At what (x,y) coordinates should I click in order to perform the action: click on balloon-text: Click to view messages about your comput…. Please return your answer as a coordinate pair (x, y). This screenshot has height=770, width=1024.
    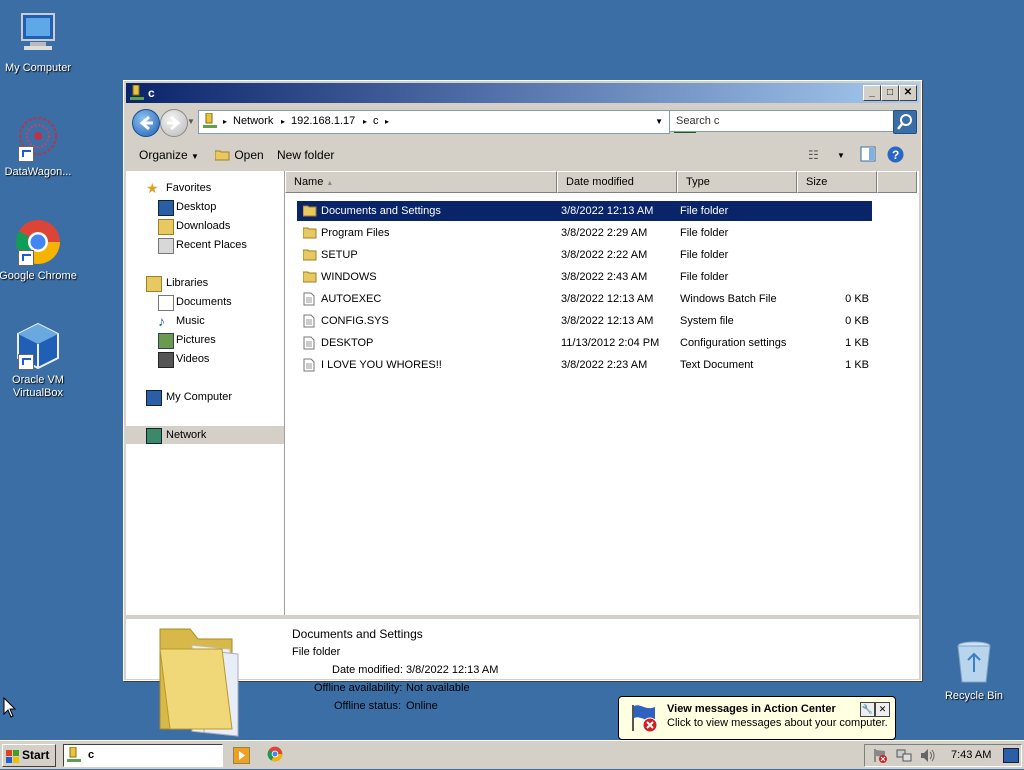
    Looking at the image, I should click on (777, 723).